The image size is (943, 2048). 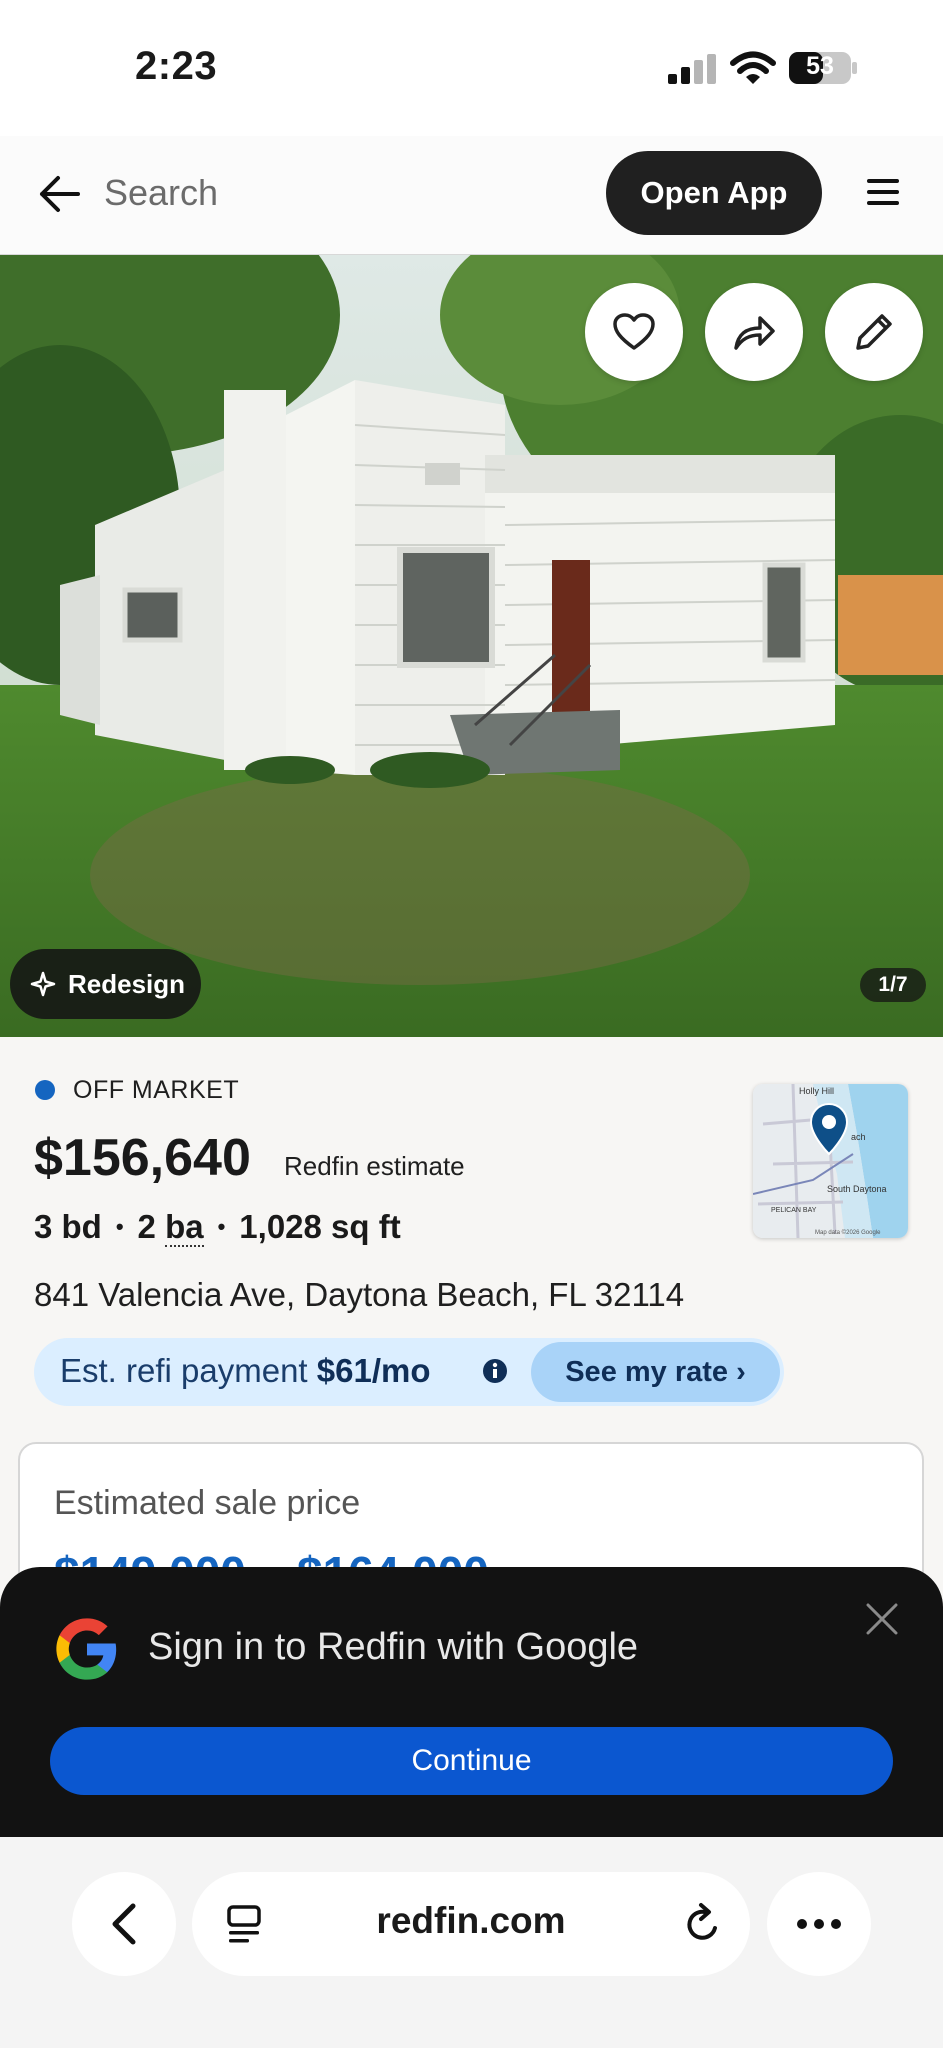 What do you see at coordinates (60, 194) in the screenshot?
I see `back-arrow-icon` at bounding box center [60, 194].